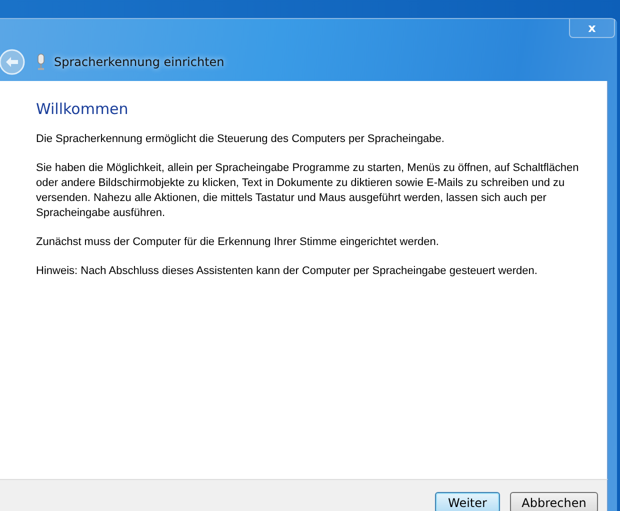 This screenshot has height=511, width=620. What do you see at coordinates (12, 62) in the screenshot?
I see `back-arrow-icon` at bounding box center [12, 62].